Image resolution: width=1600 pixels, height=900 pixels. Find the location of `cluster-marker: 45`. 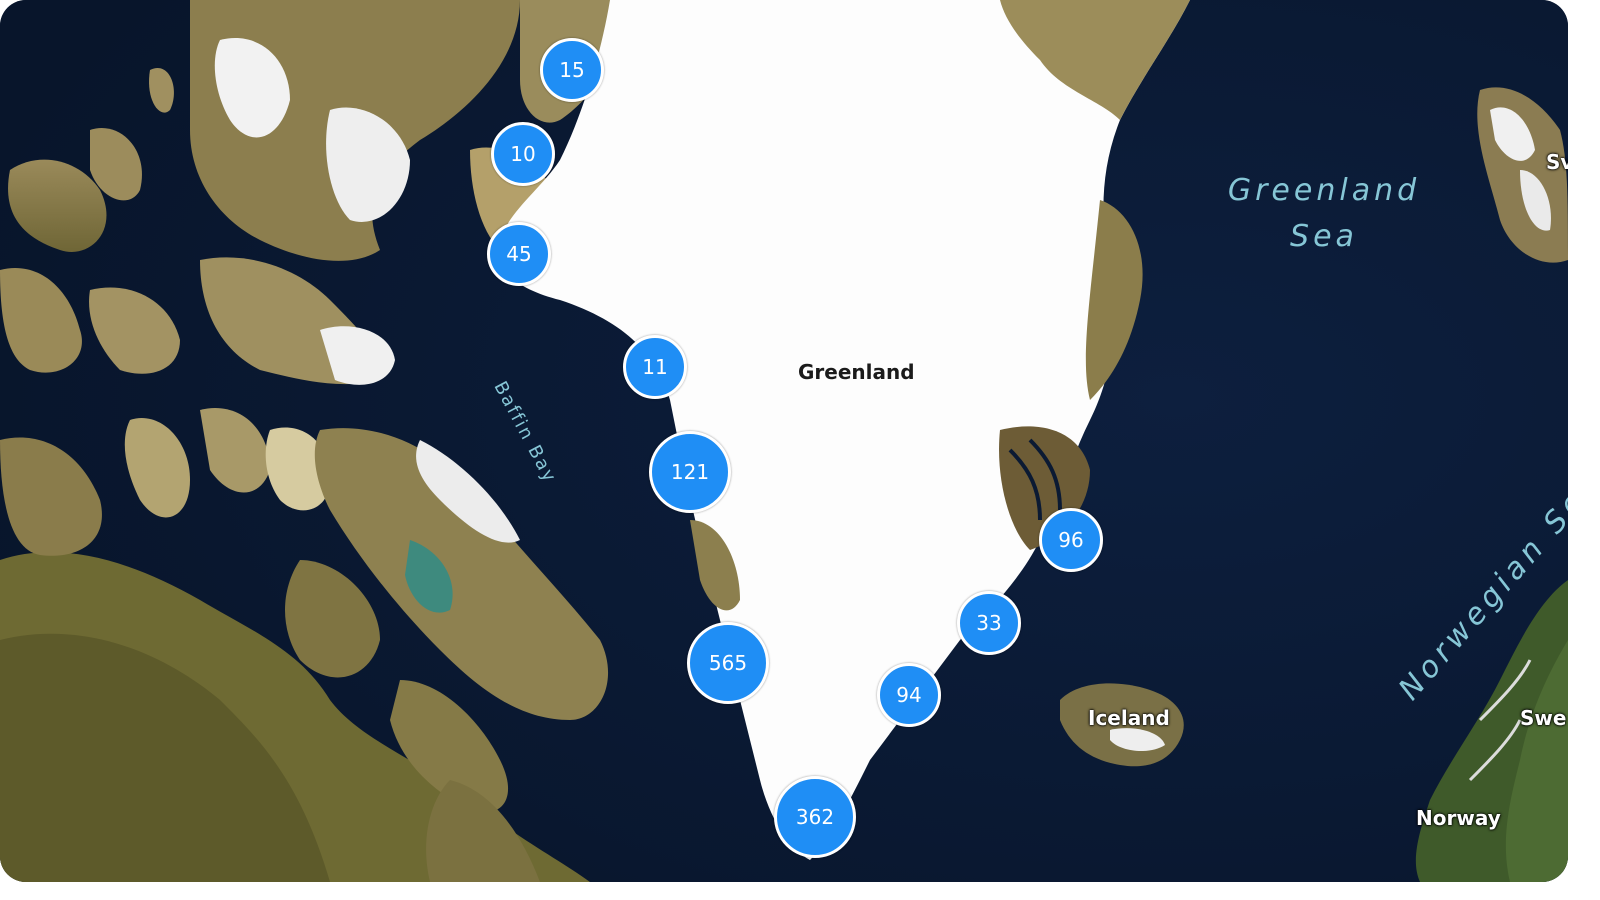

cluster-marker: 45 is located at coordinates (519, 254).